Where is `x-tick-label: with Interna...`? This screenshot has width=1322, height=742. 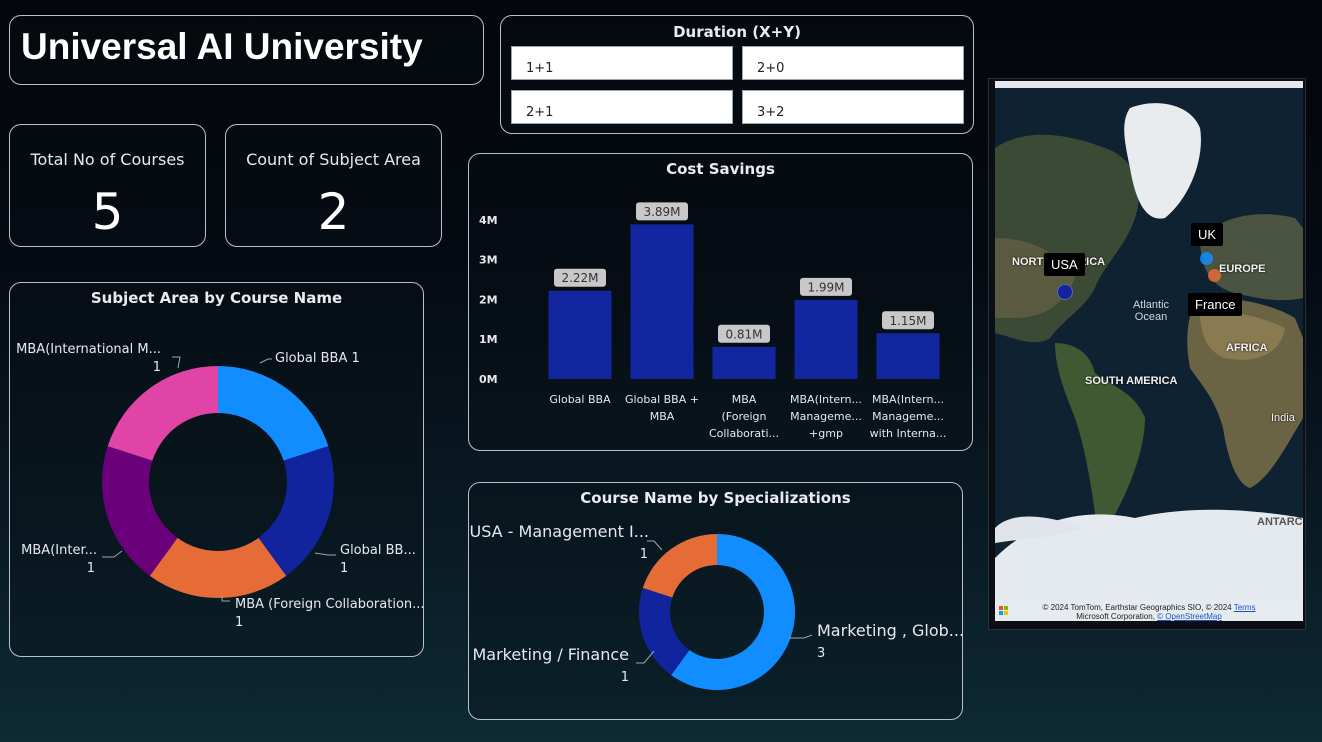 x-tick-label: with Interna... is located at coordinates (908, 433).